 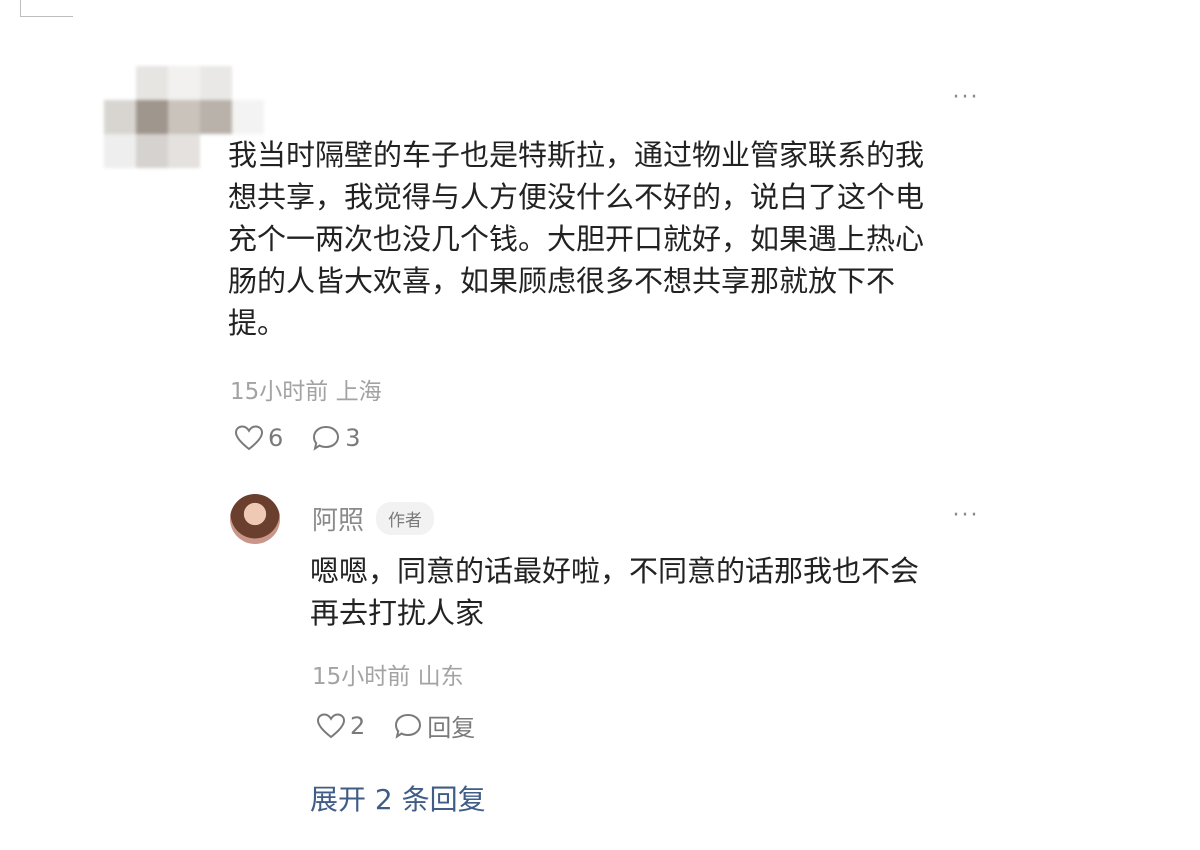 I want to click on reply-button-label: 回复, so click(x=451, y=728).